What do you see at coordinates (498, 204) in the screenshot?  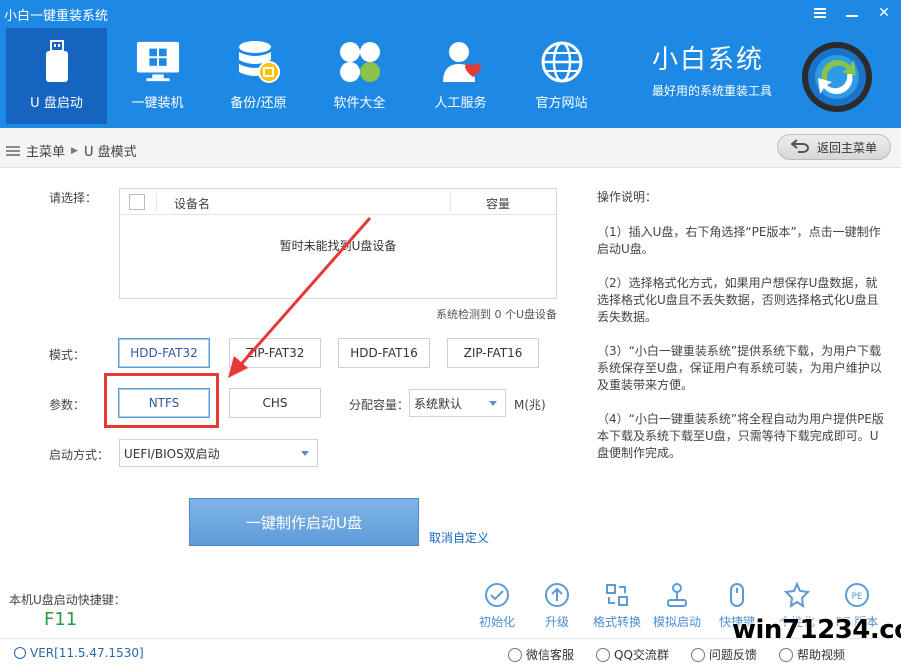 I see `column-capacity: 容量` at bounding box center [498, 204].